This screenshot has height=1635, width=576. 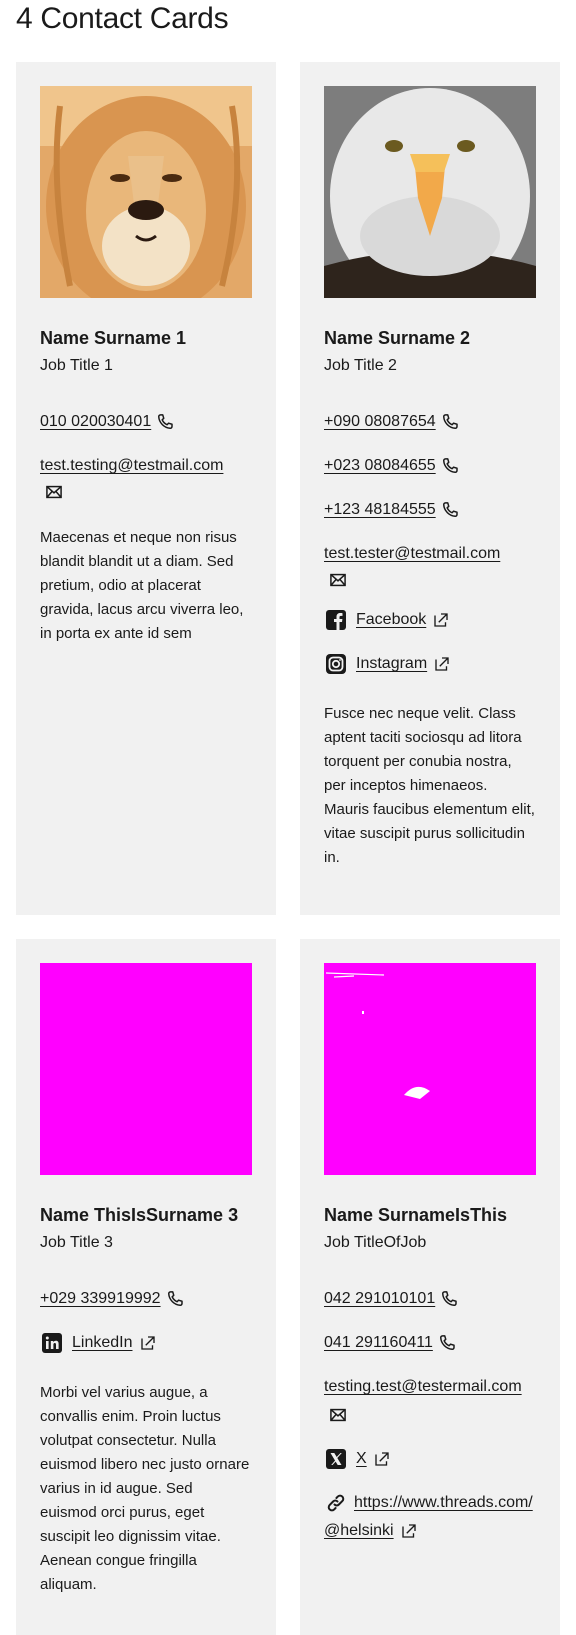 What do you see at coordinates (430, 1459) in the screenshot?
I see `social-row-x: X` at bounding box center [430, 1459].